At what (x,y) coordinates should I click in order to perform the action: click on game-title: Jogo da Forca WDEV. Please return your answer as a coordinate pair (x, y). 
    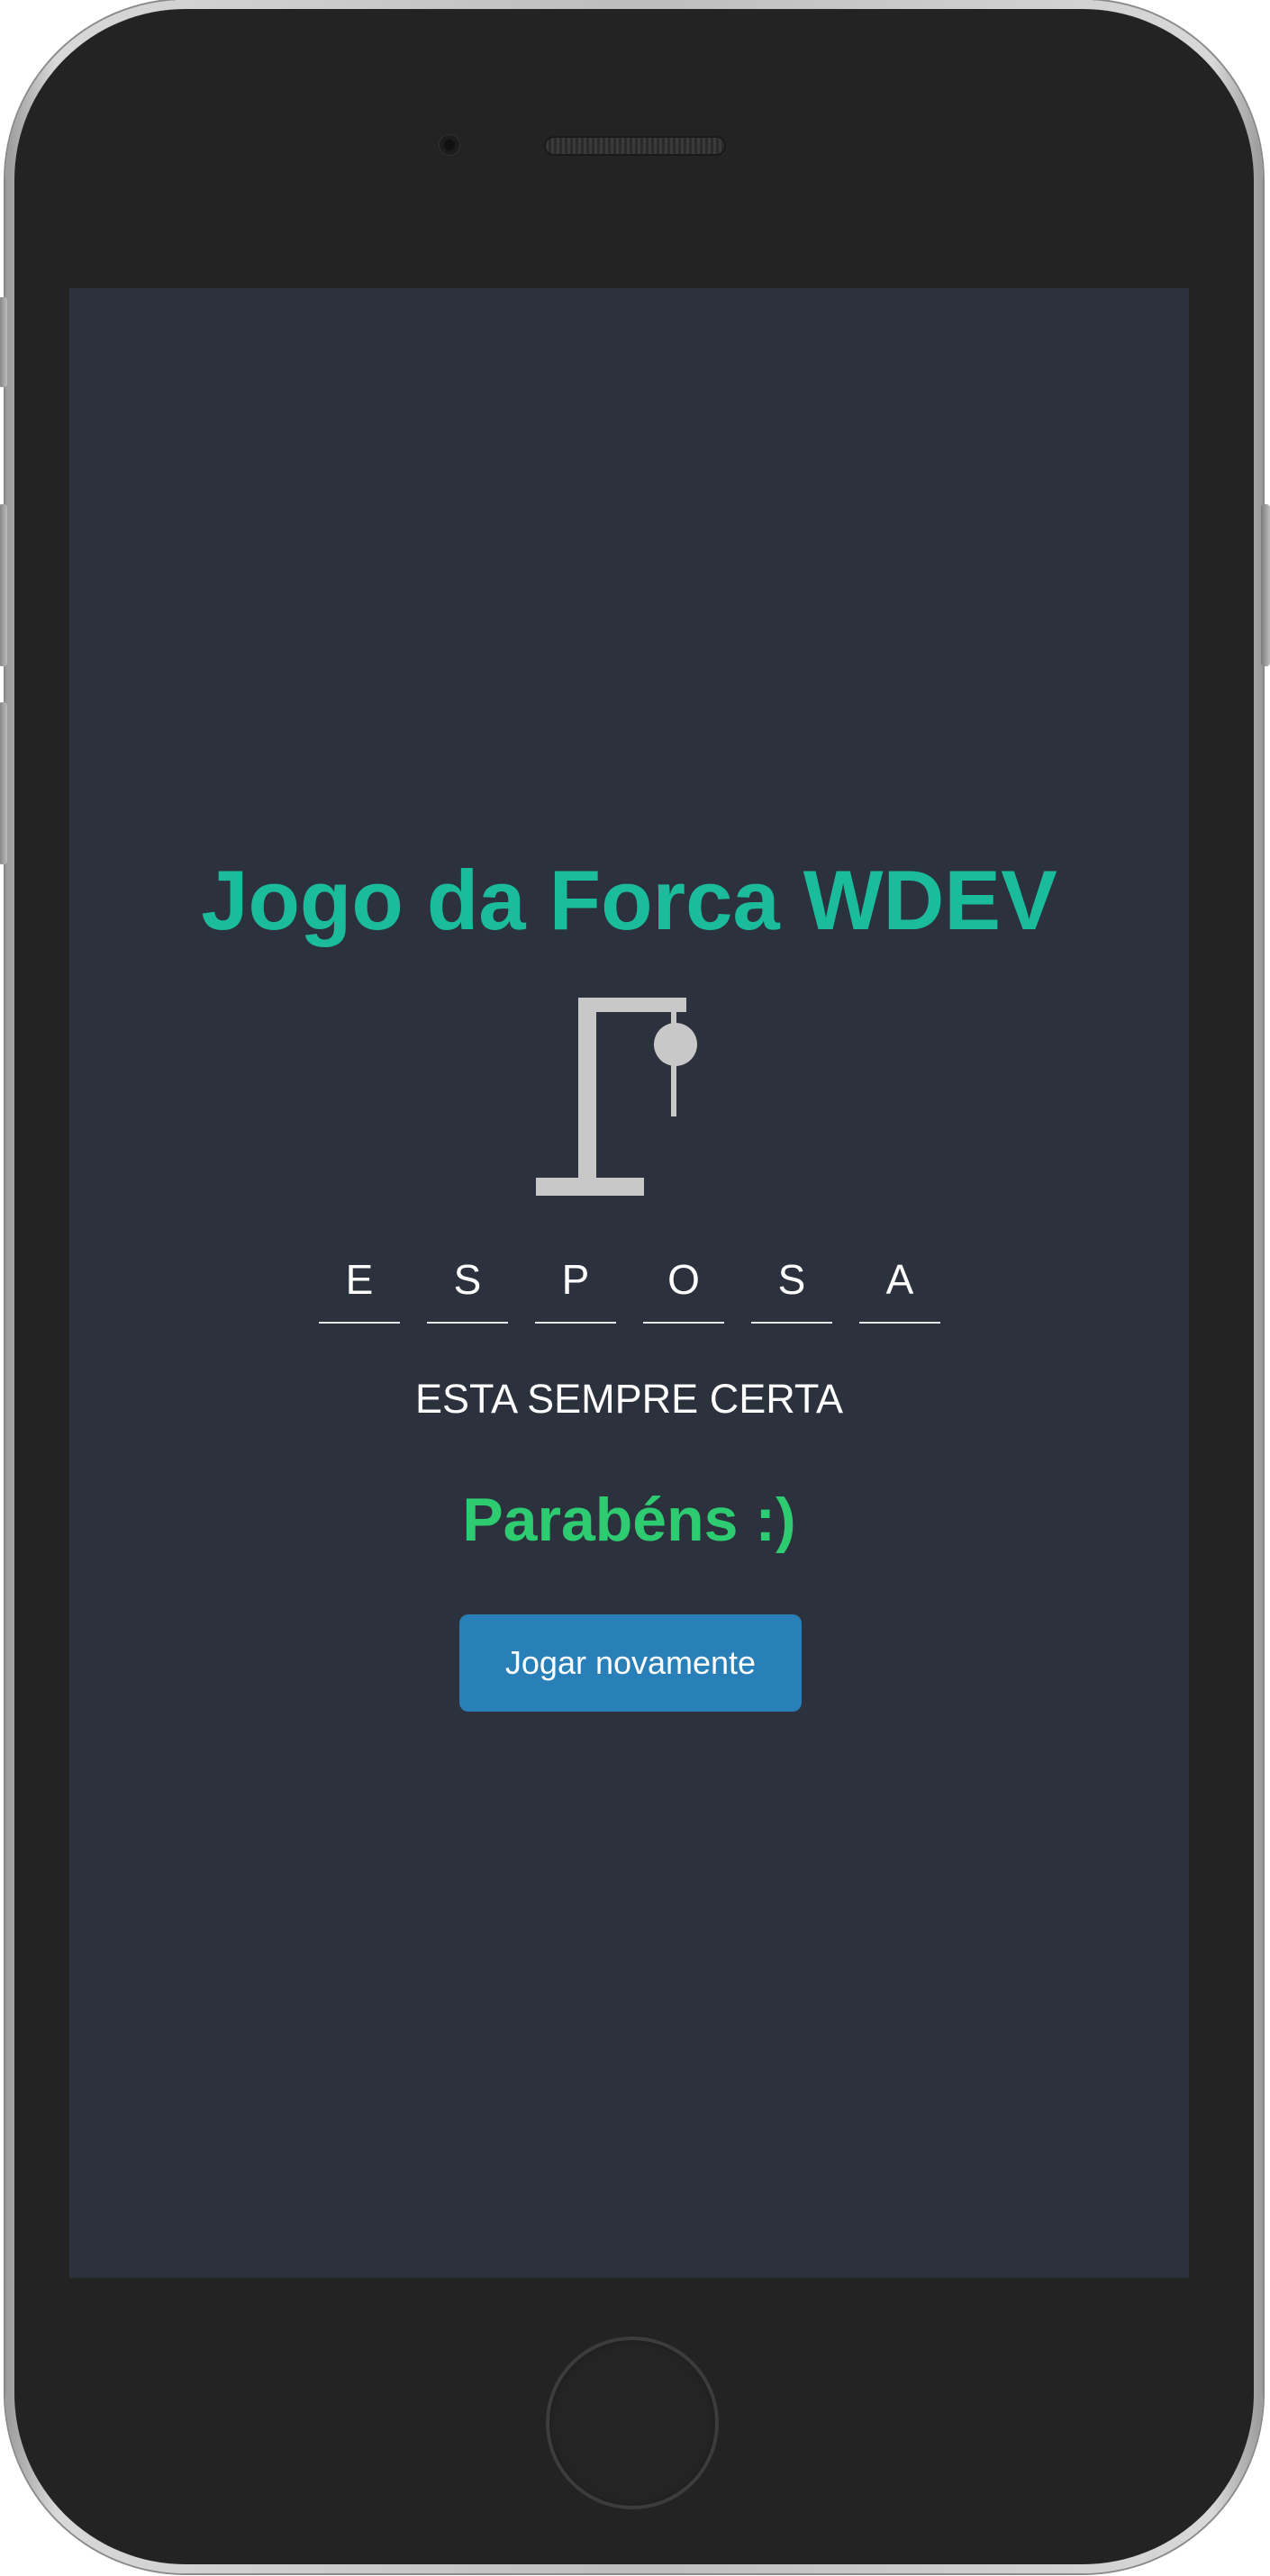
    Looking at the image, I should click on (629, 900).